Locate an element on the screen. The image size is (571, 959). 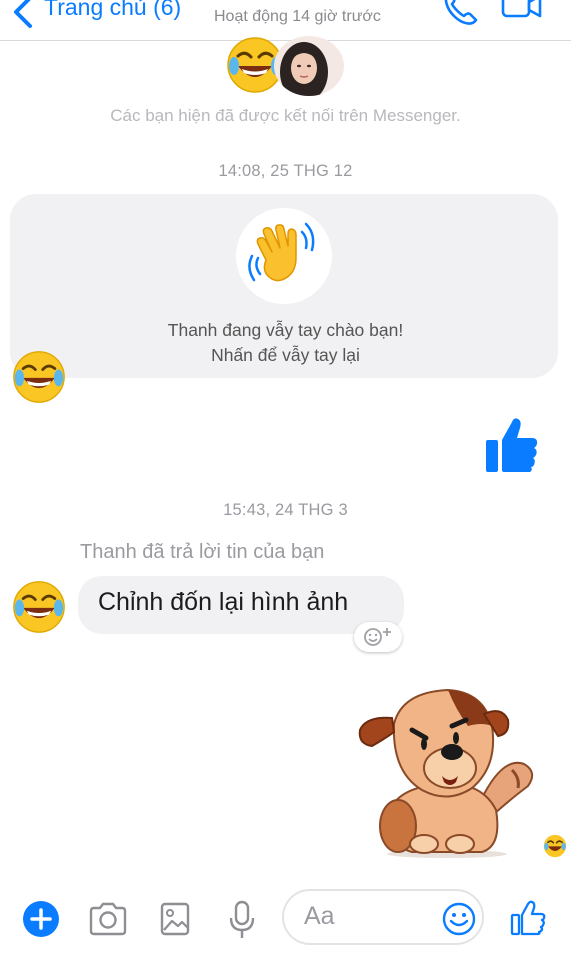
timestamp: 14:08, 25 THG 12 is located at coordinates (285, 171).